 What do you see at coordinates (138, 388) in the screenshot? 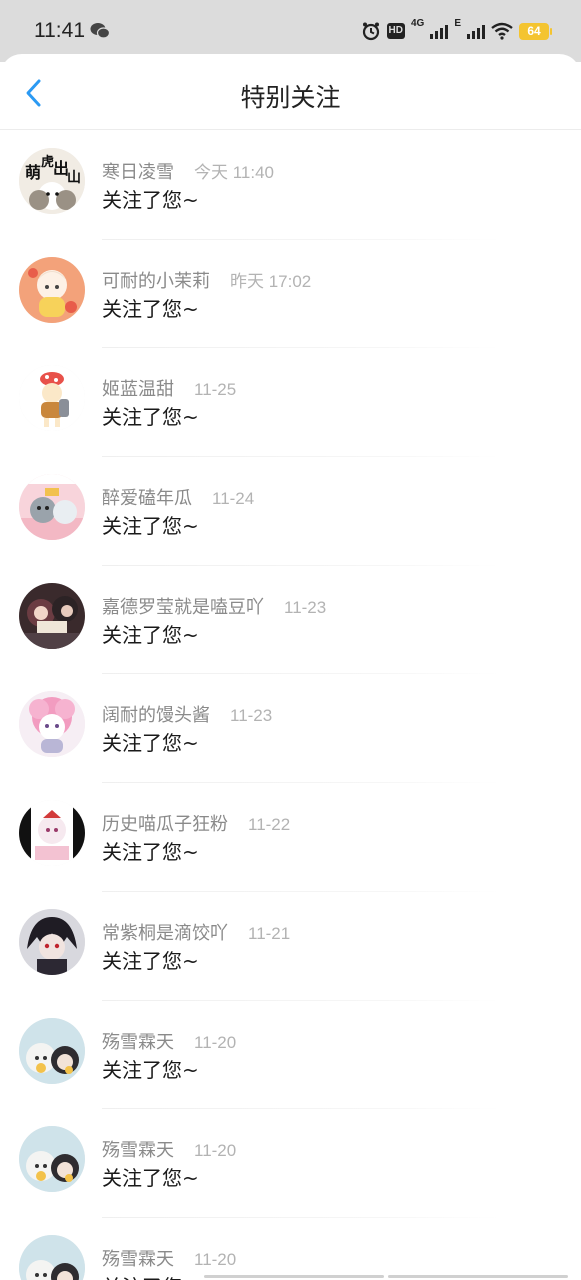
I see `user-nickname: 姬蓝温甜` at bounding box center [138, 388].